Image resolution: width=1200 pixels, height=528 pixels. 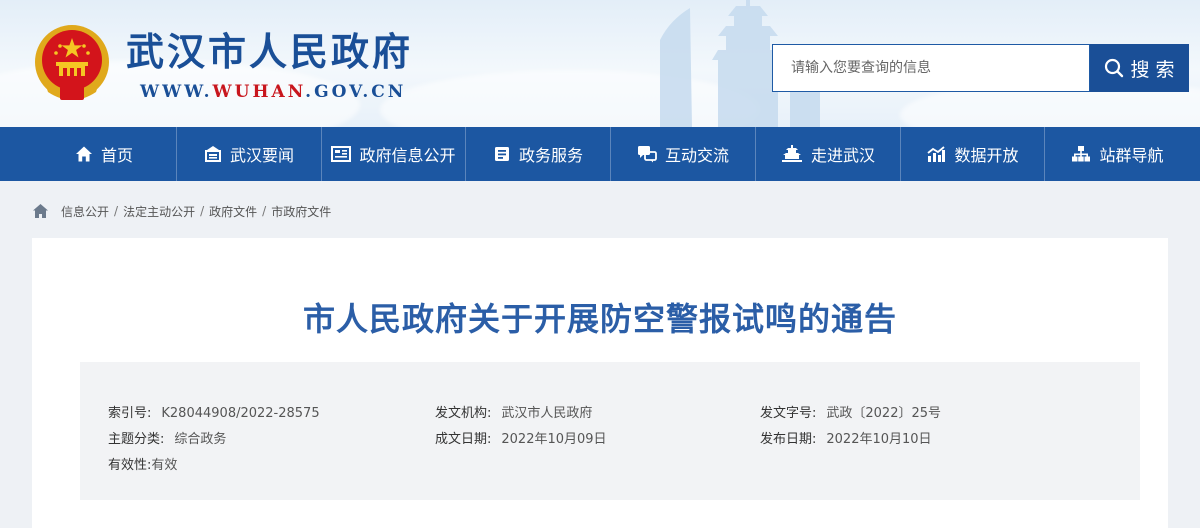 What do you see at coordinates (72, 62) in the screenshot?
I see `national-emblem-icon` at bounding box center [72, 62].